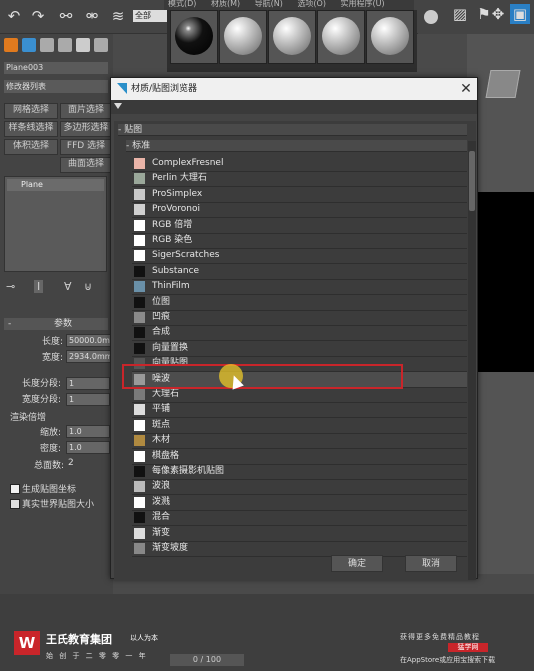  What do you see at coordinates (88, 431) in the screenshot?
I see `scale-field: 1.0` at bounding box center [88, 431].